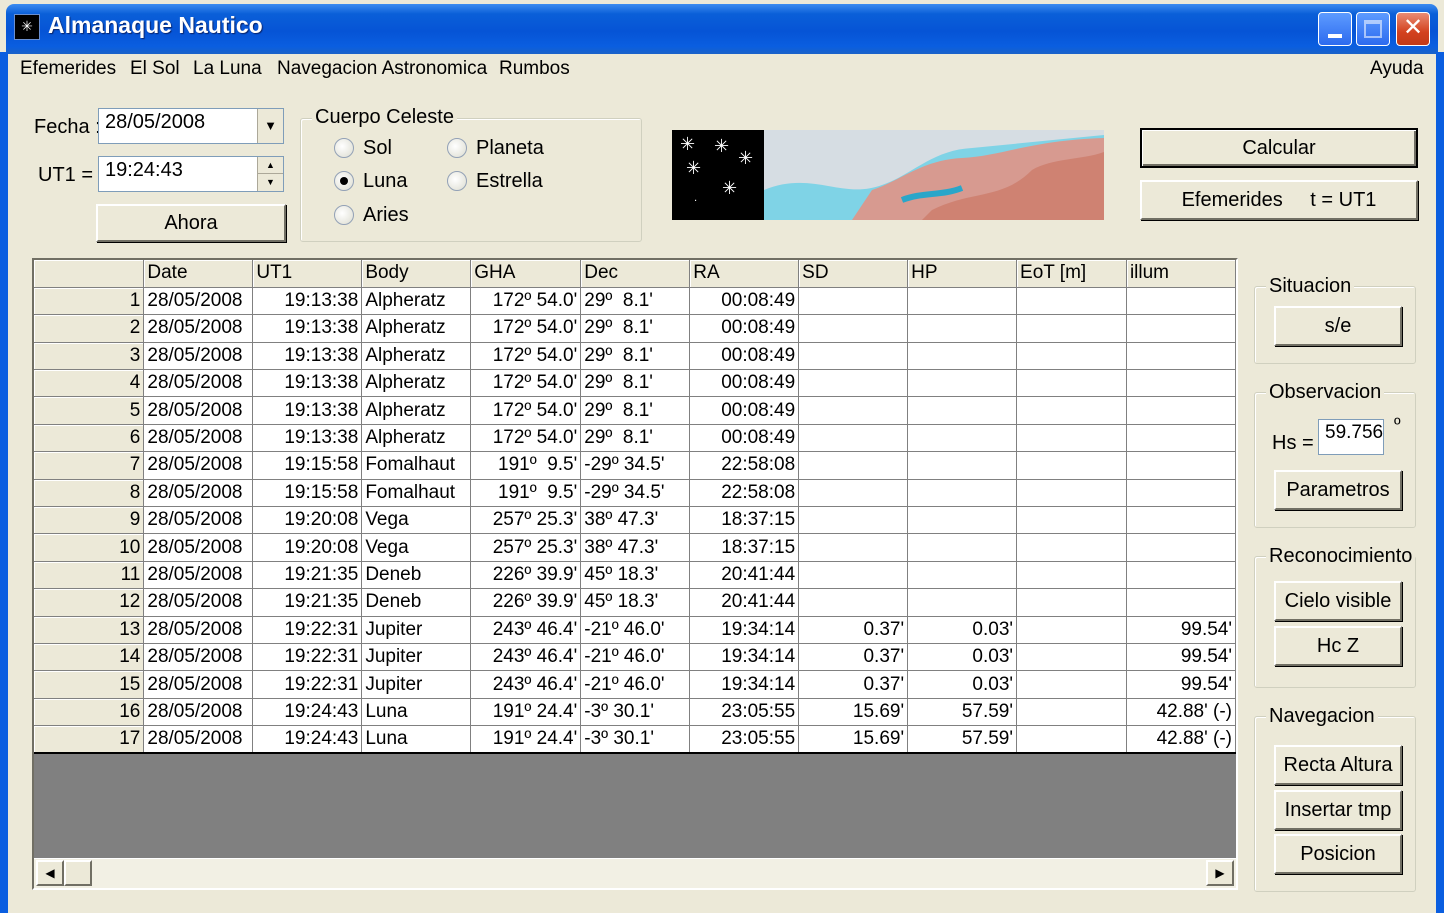 This screenshot has width=1444, height=913. Describe the element at coordinates (89, 356) in the screenshot. I see `row-number: 3` at that location.